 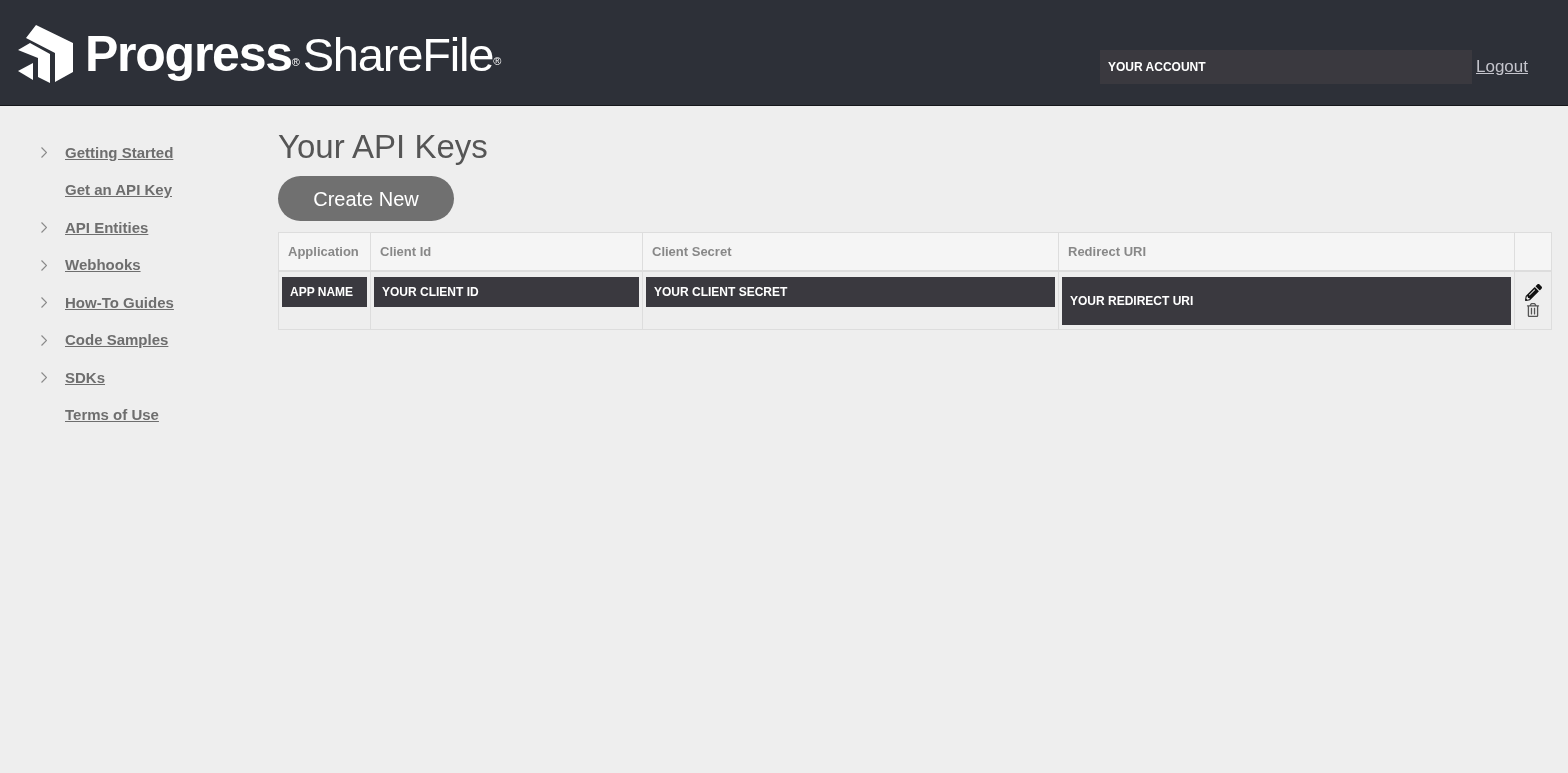 I want to click on sidebar-link: API Entities, so click(x=107, y=227).